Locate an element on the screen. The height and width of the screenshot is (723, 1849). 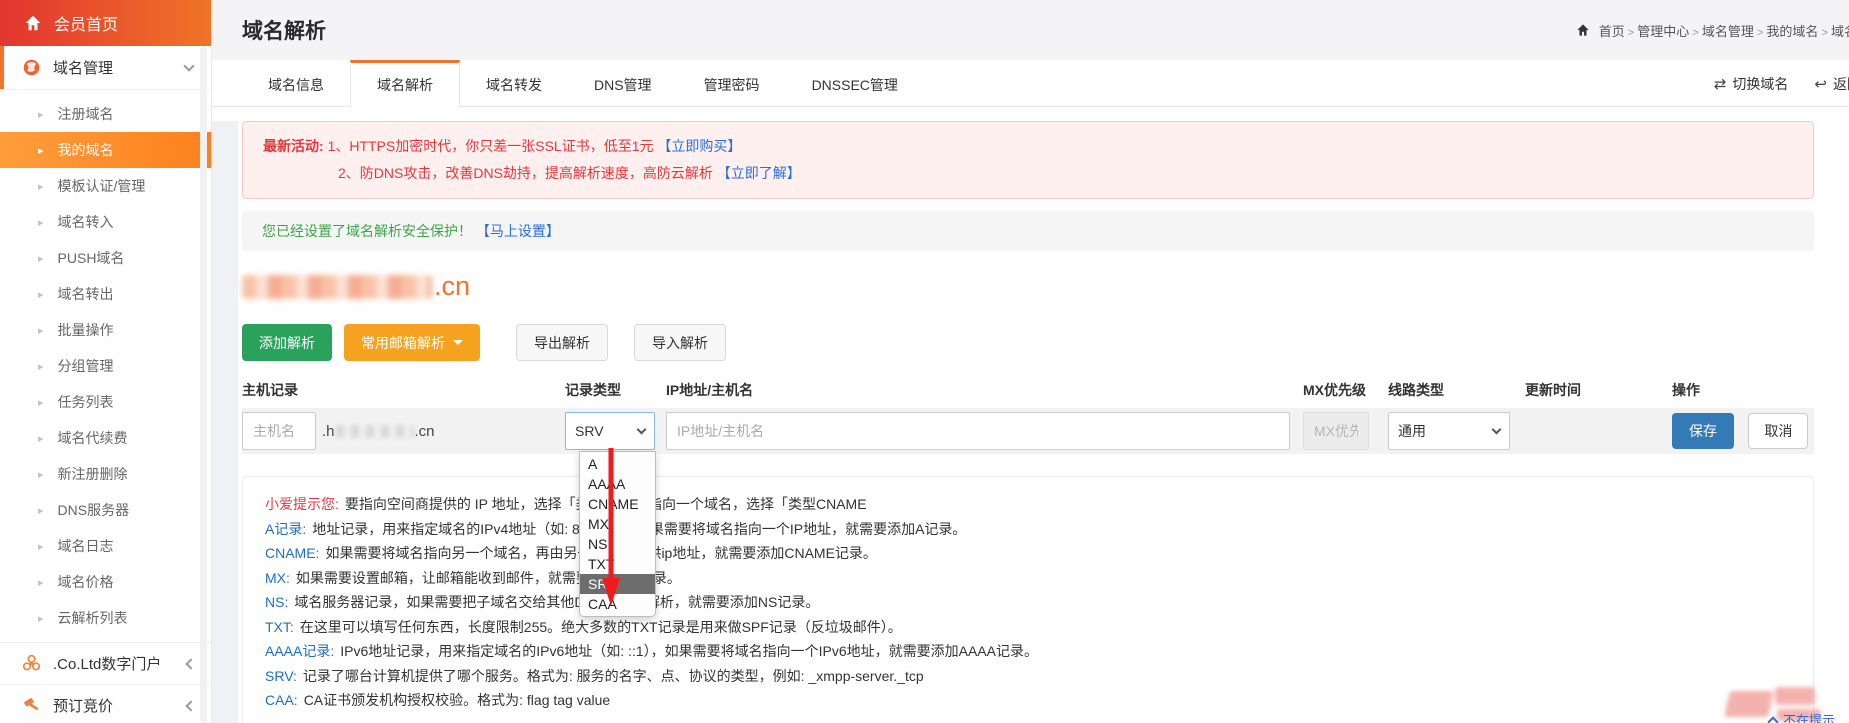
dropdown-option-SRV: SRV is located at coordinates (617, 584).